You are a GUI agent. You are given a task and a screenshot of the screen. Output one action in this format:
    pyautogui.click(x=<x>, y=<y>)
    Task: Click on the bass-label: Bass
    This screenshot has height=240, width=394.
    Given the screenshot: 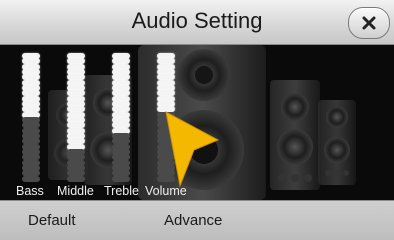 What is the action you would take?
    pyautogui.click(x=30, y=191)
    